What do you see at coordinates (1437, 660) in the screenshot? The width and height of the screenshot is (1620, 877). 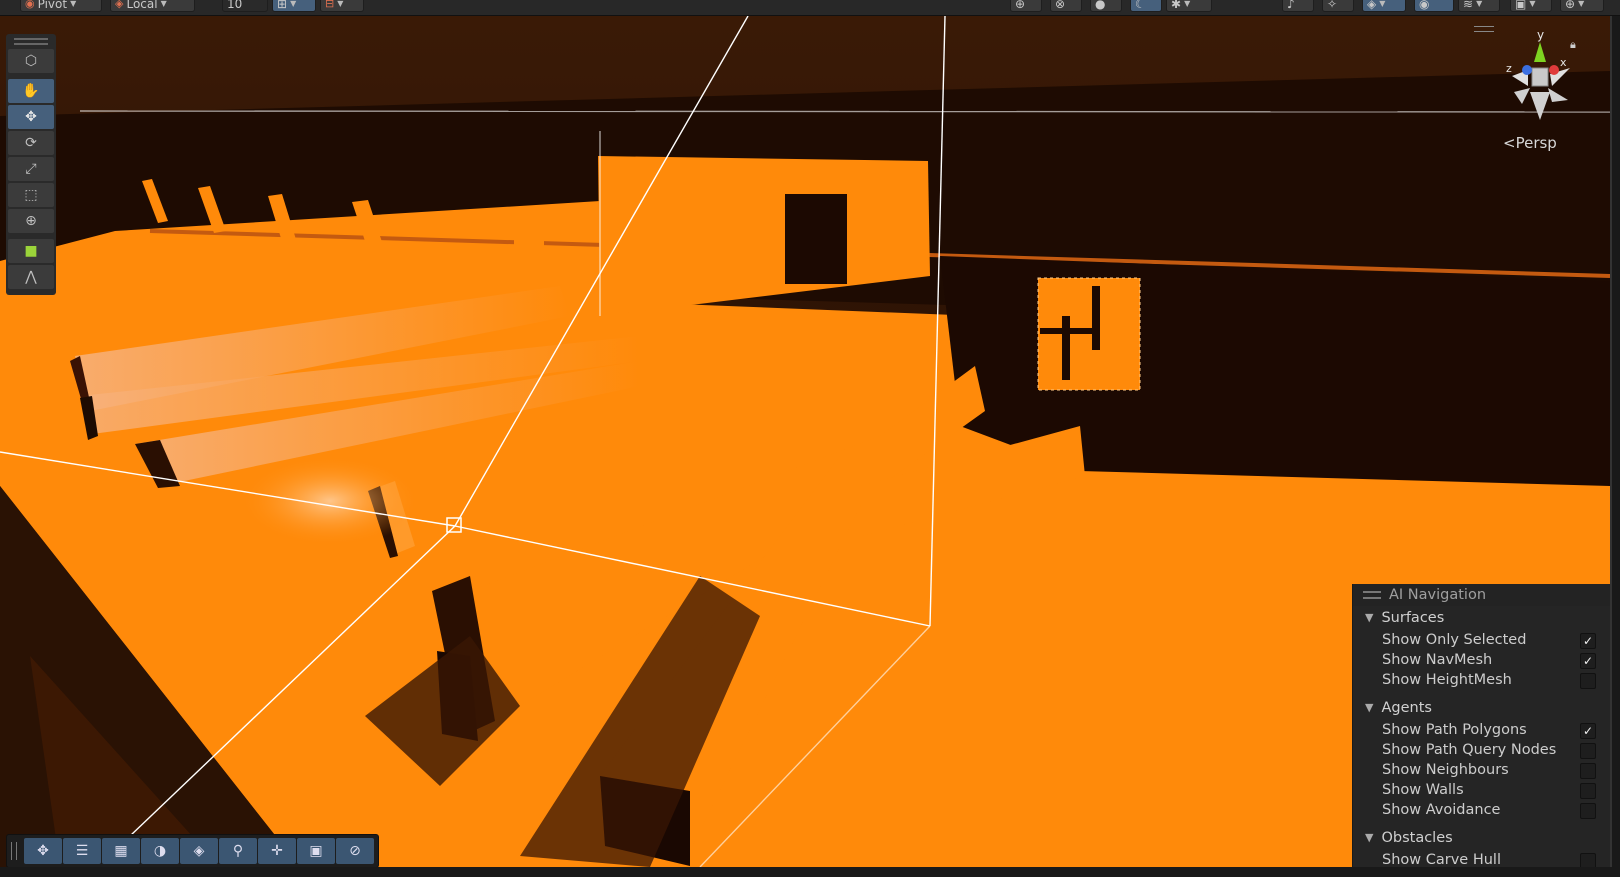 I see `option-label: Show NavMesh` at bounding box center [1437, 660].